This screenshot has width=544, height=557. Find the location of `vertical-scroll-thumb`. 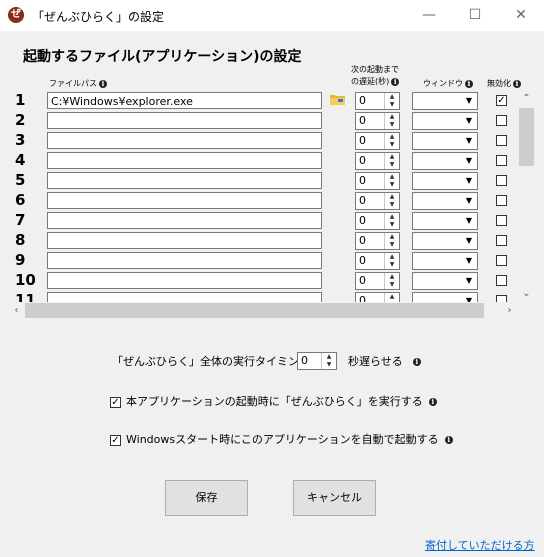

vertical-scroll-thumb is located at coordinates (526, 137).